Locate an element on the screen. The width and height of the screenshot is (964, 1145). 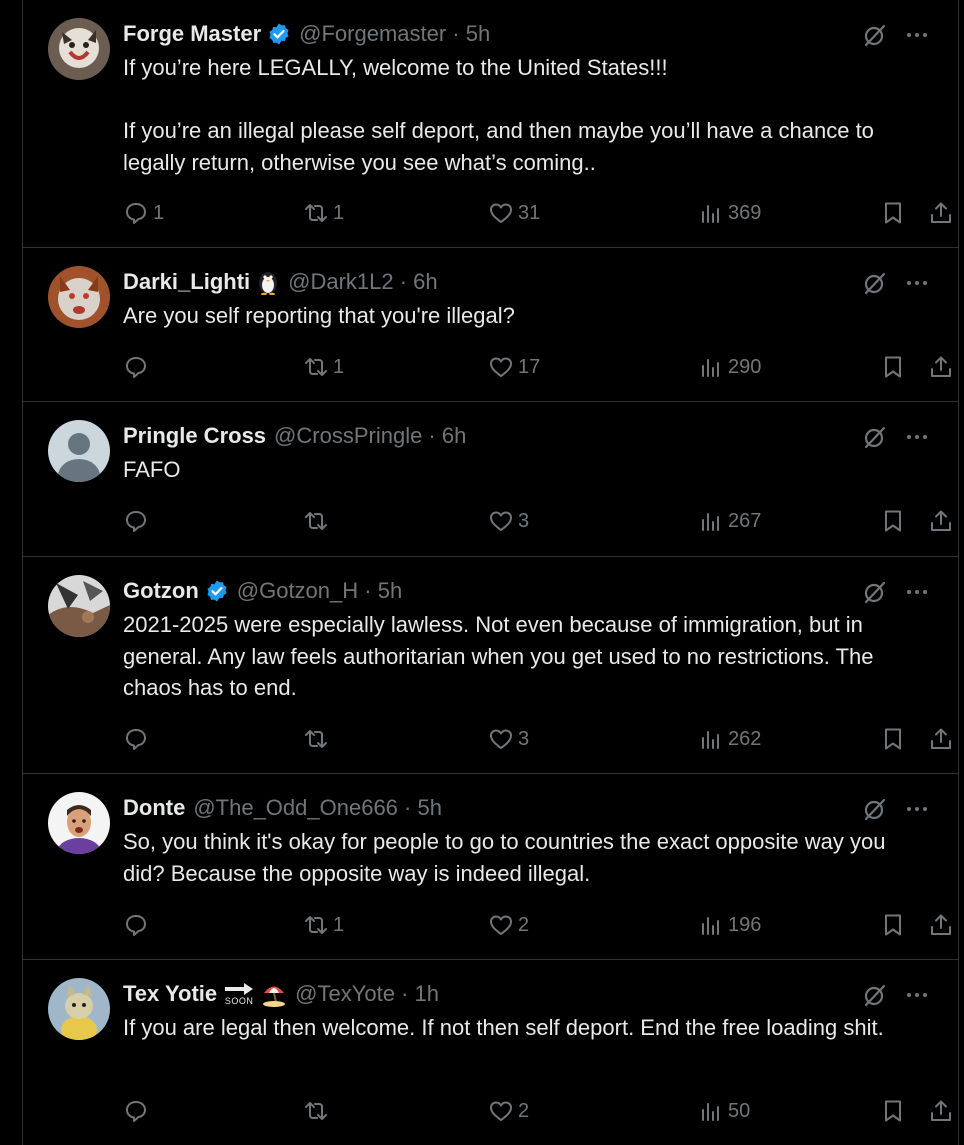
display-name: Gotzon is located at coordinates (161, 591).